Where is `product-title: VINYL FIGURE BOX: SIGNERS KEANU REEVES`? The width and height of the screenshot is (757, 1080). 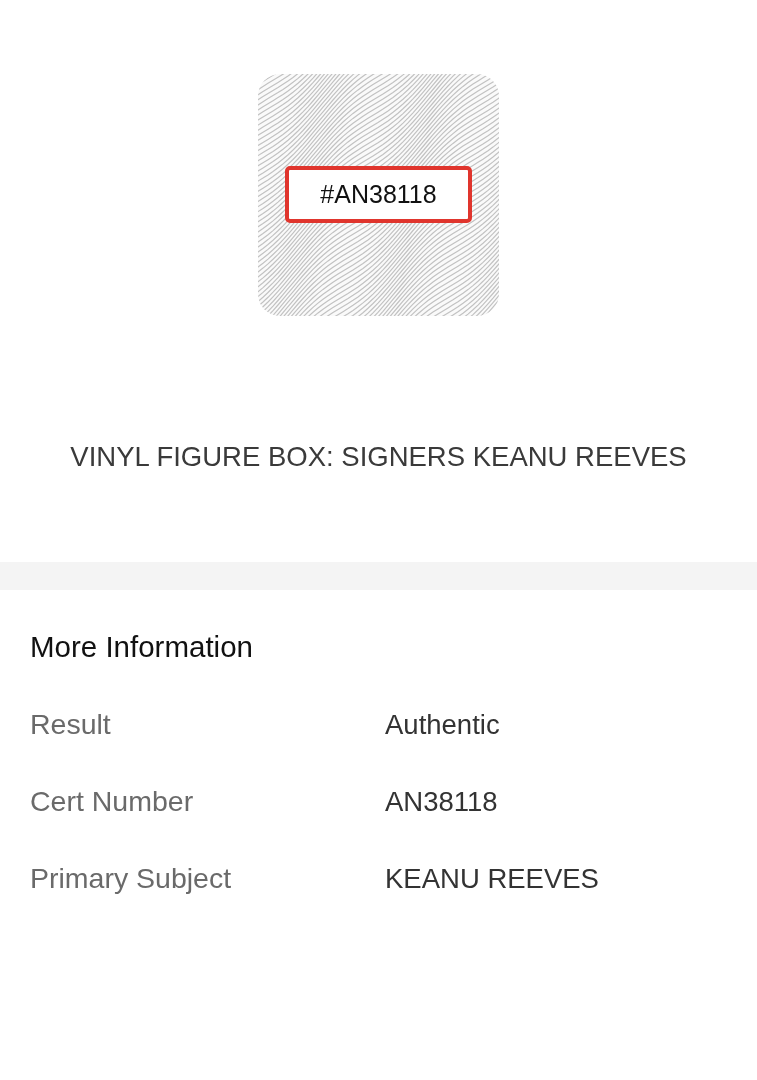 product-title: VINYL FIGURE BOX: SIGNERS KEANU REEVES is located at coordinates (378, 457).